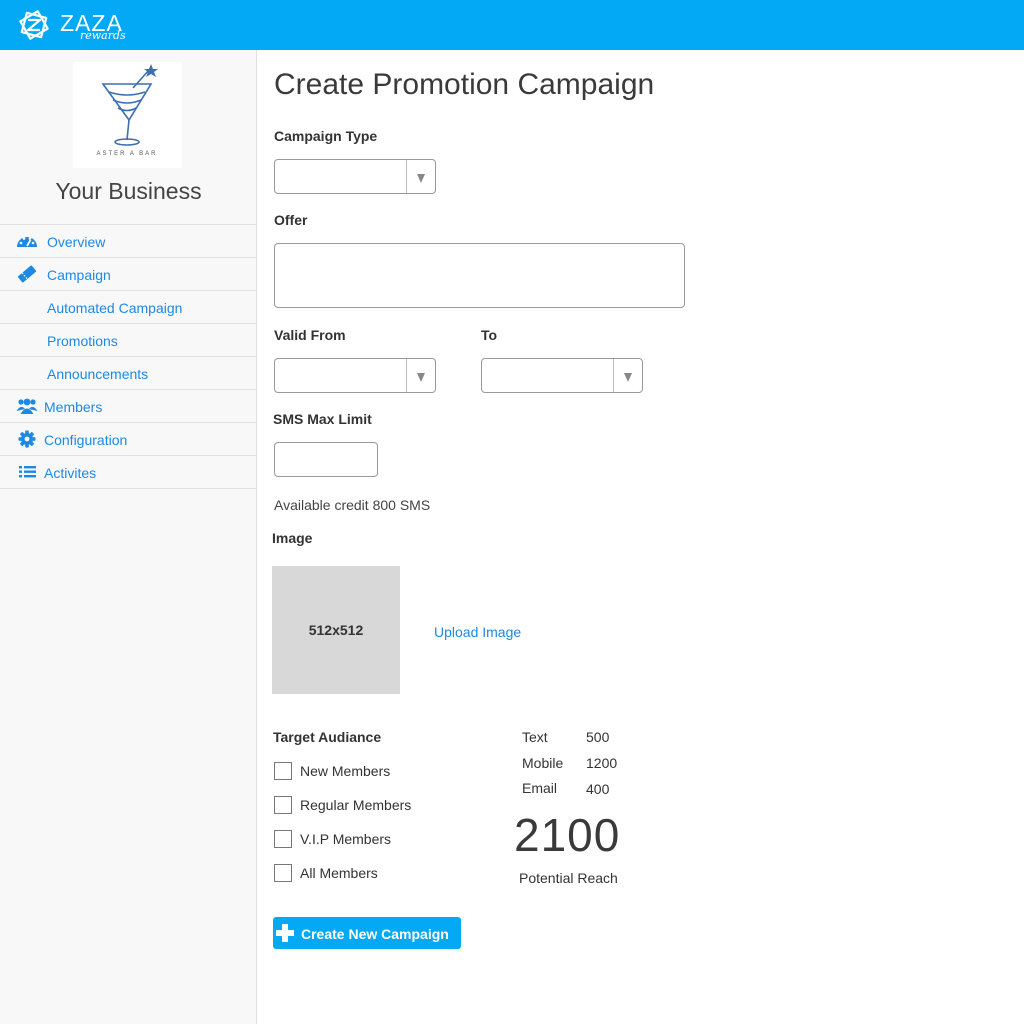  I want to click on image-size-text: 512x512, so click(336, 630).